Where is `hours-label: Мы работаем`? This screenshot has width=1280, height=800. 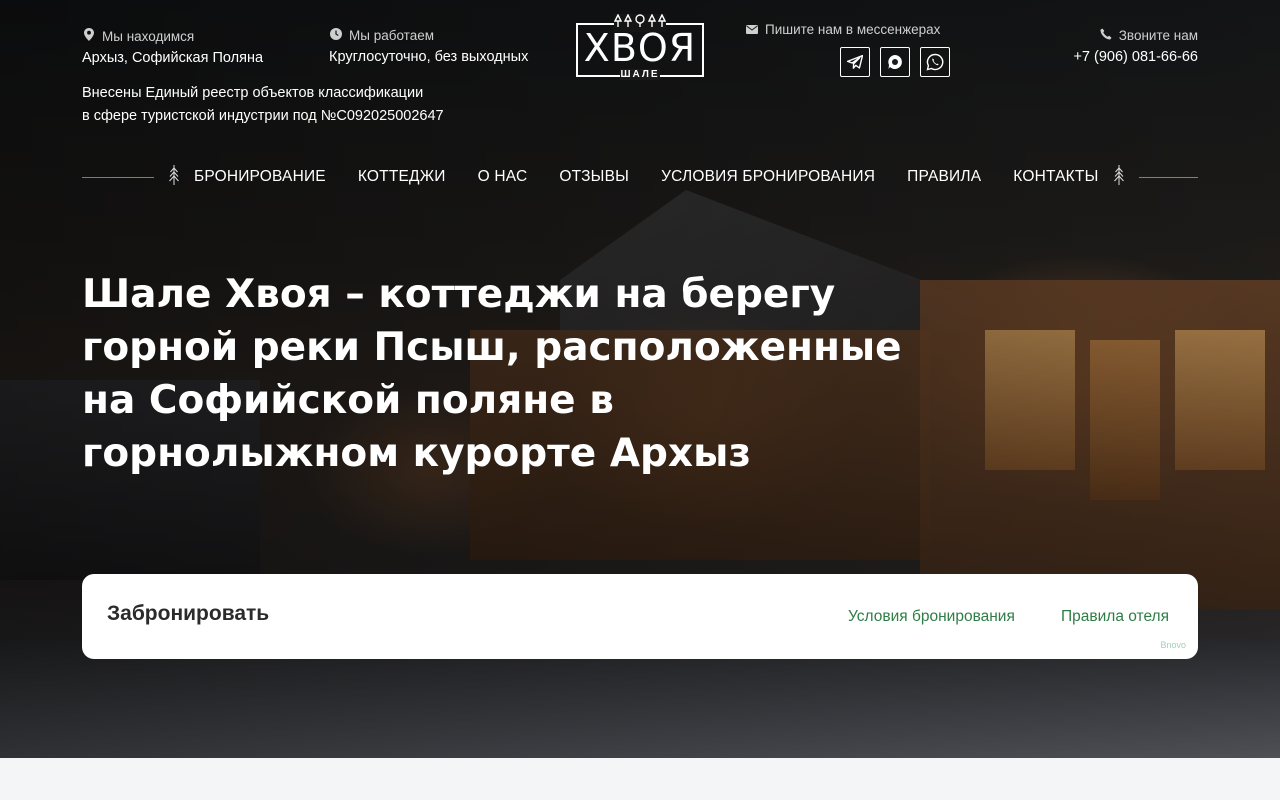
hours-label: Мы работаем is located at coordinates (391, 35).